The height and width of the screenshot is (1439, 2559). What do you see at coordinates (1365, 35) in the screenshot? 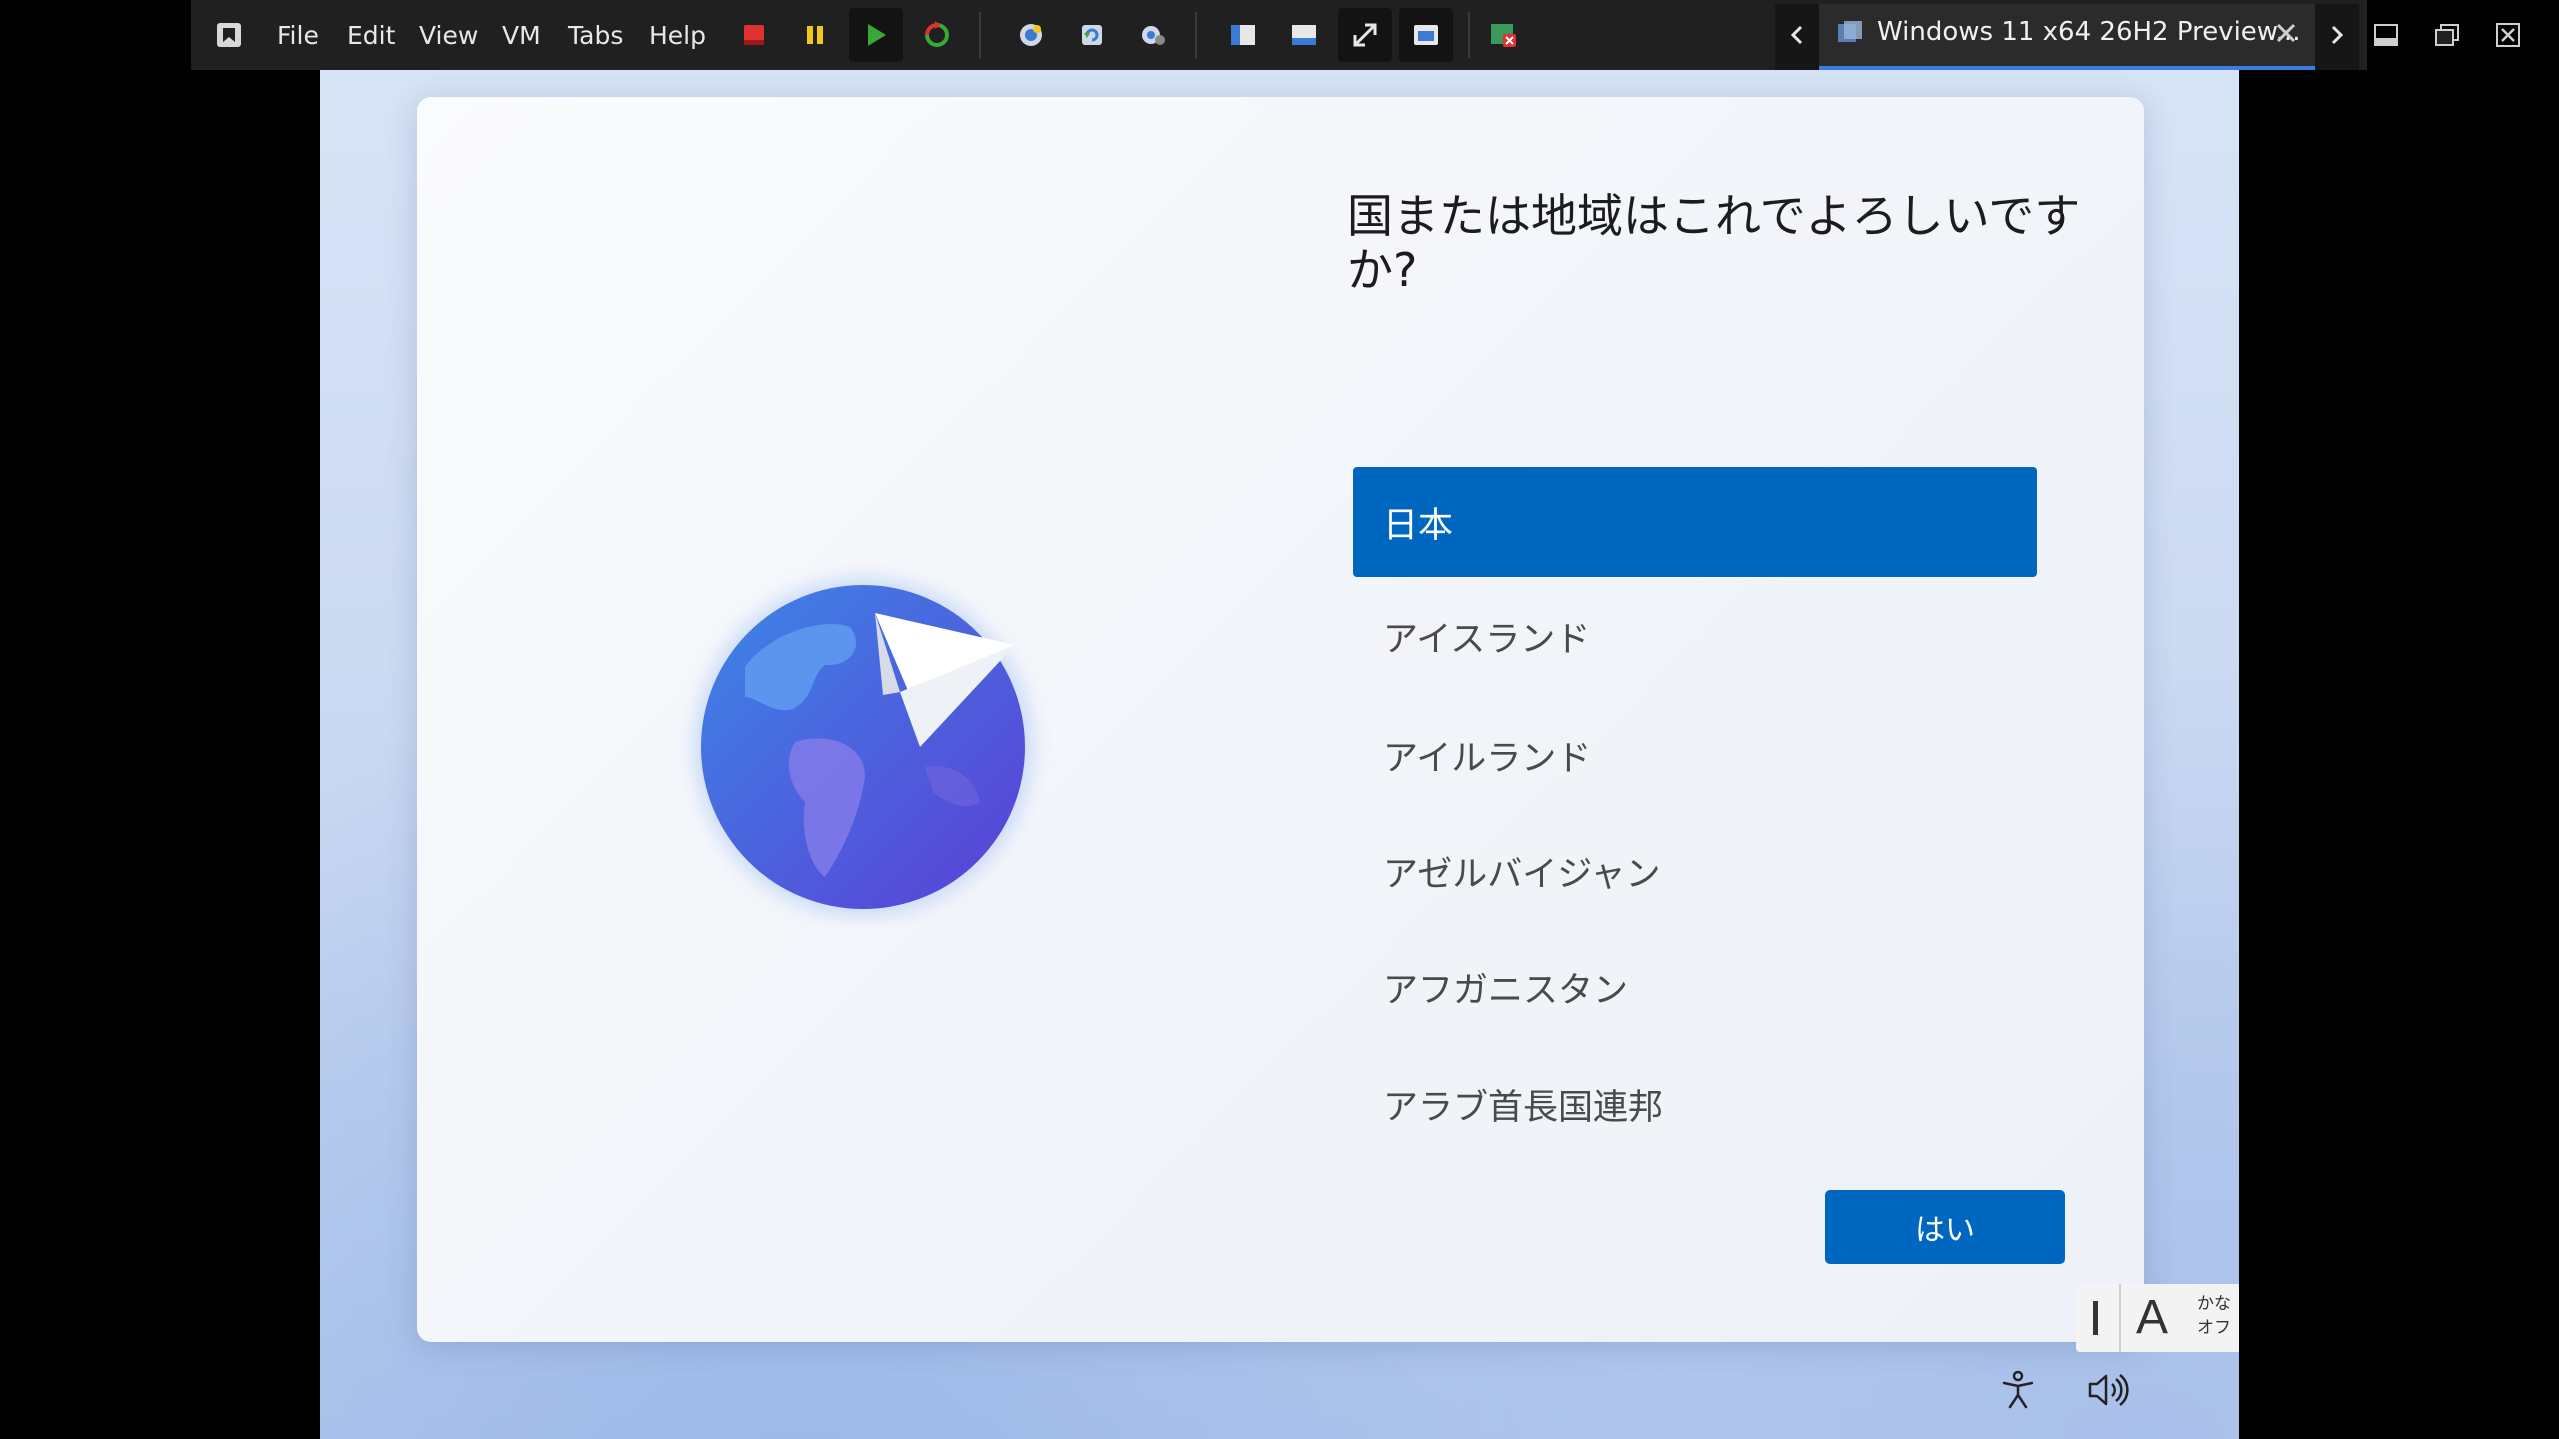
I see `fullscreen-icon` at bounding box center [1365, 35].